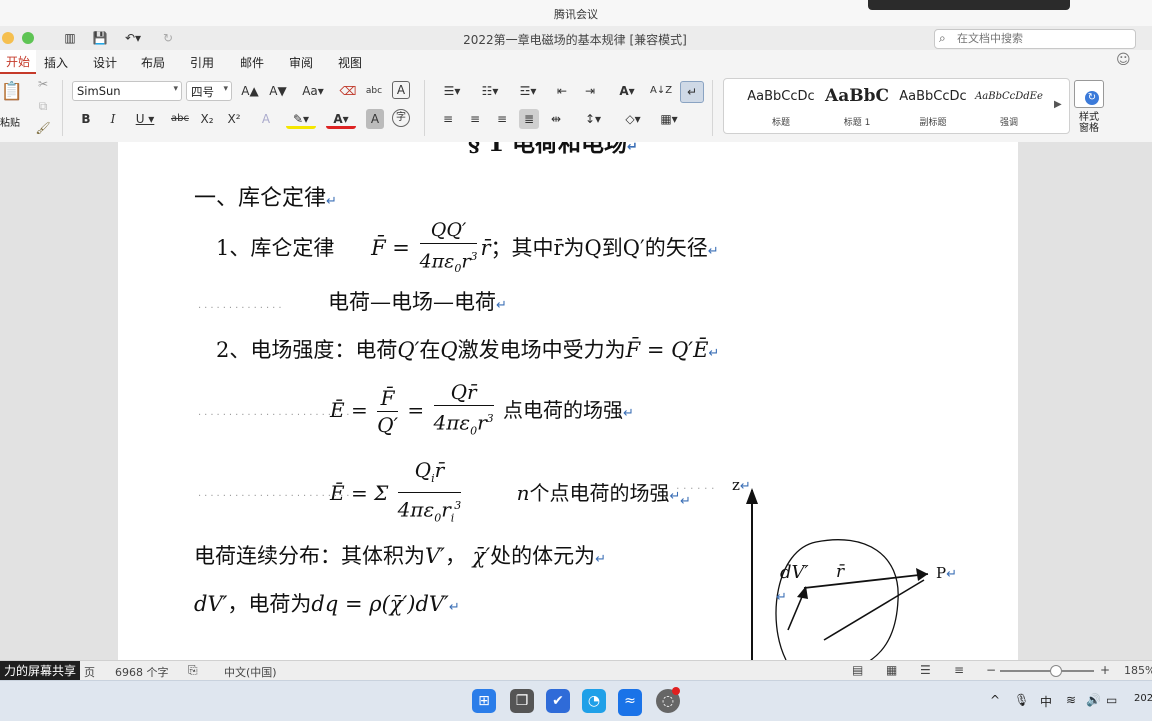 This screenshot has width=1152, height=721. Describe the element at coordinates (781, 106) in the screenshot. I see `style-title: AaBbCcDc 标题` at that location.